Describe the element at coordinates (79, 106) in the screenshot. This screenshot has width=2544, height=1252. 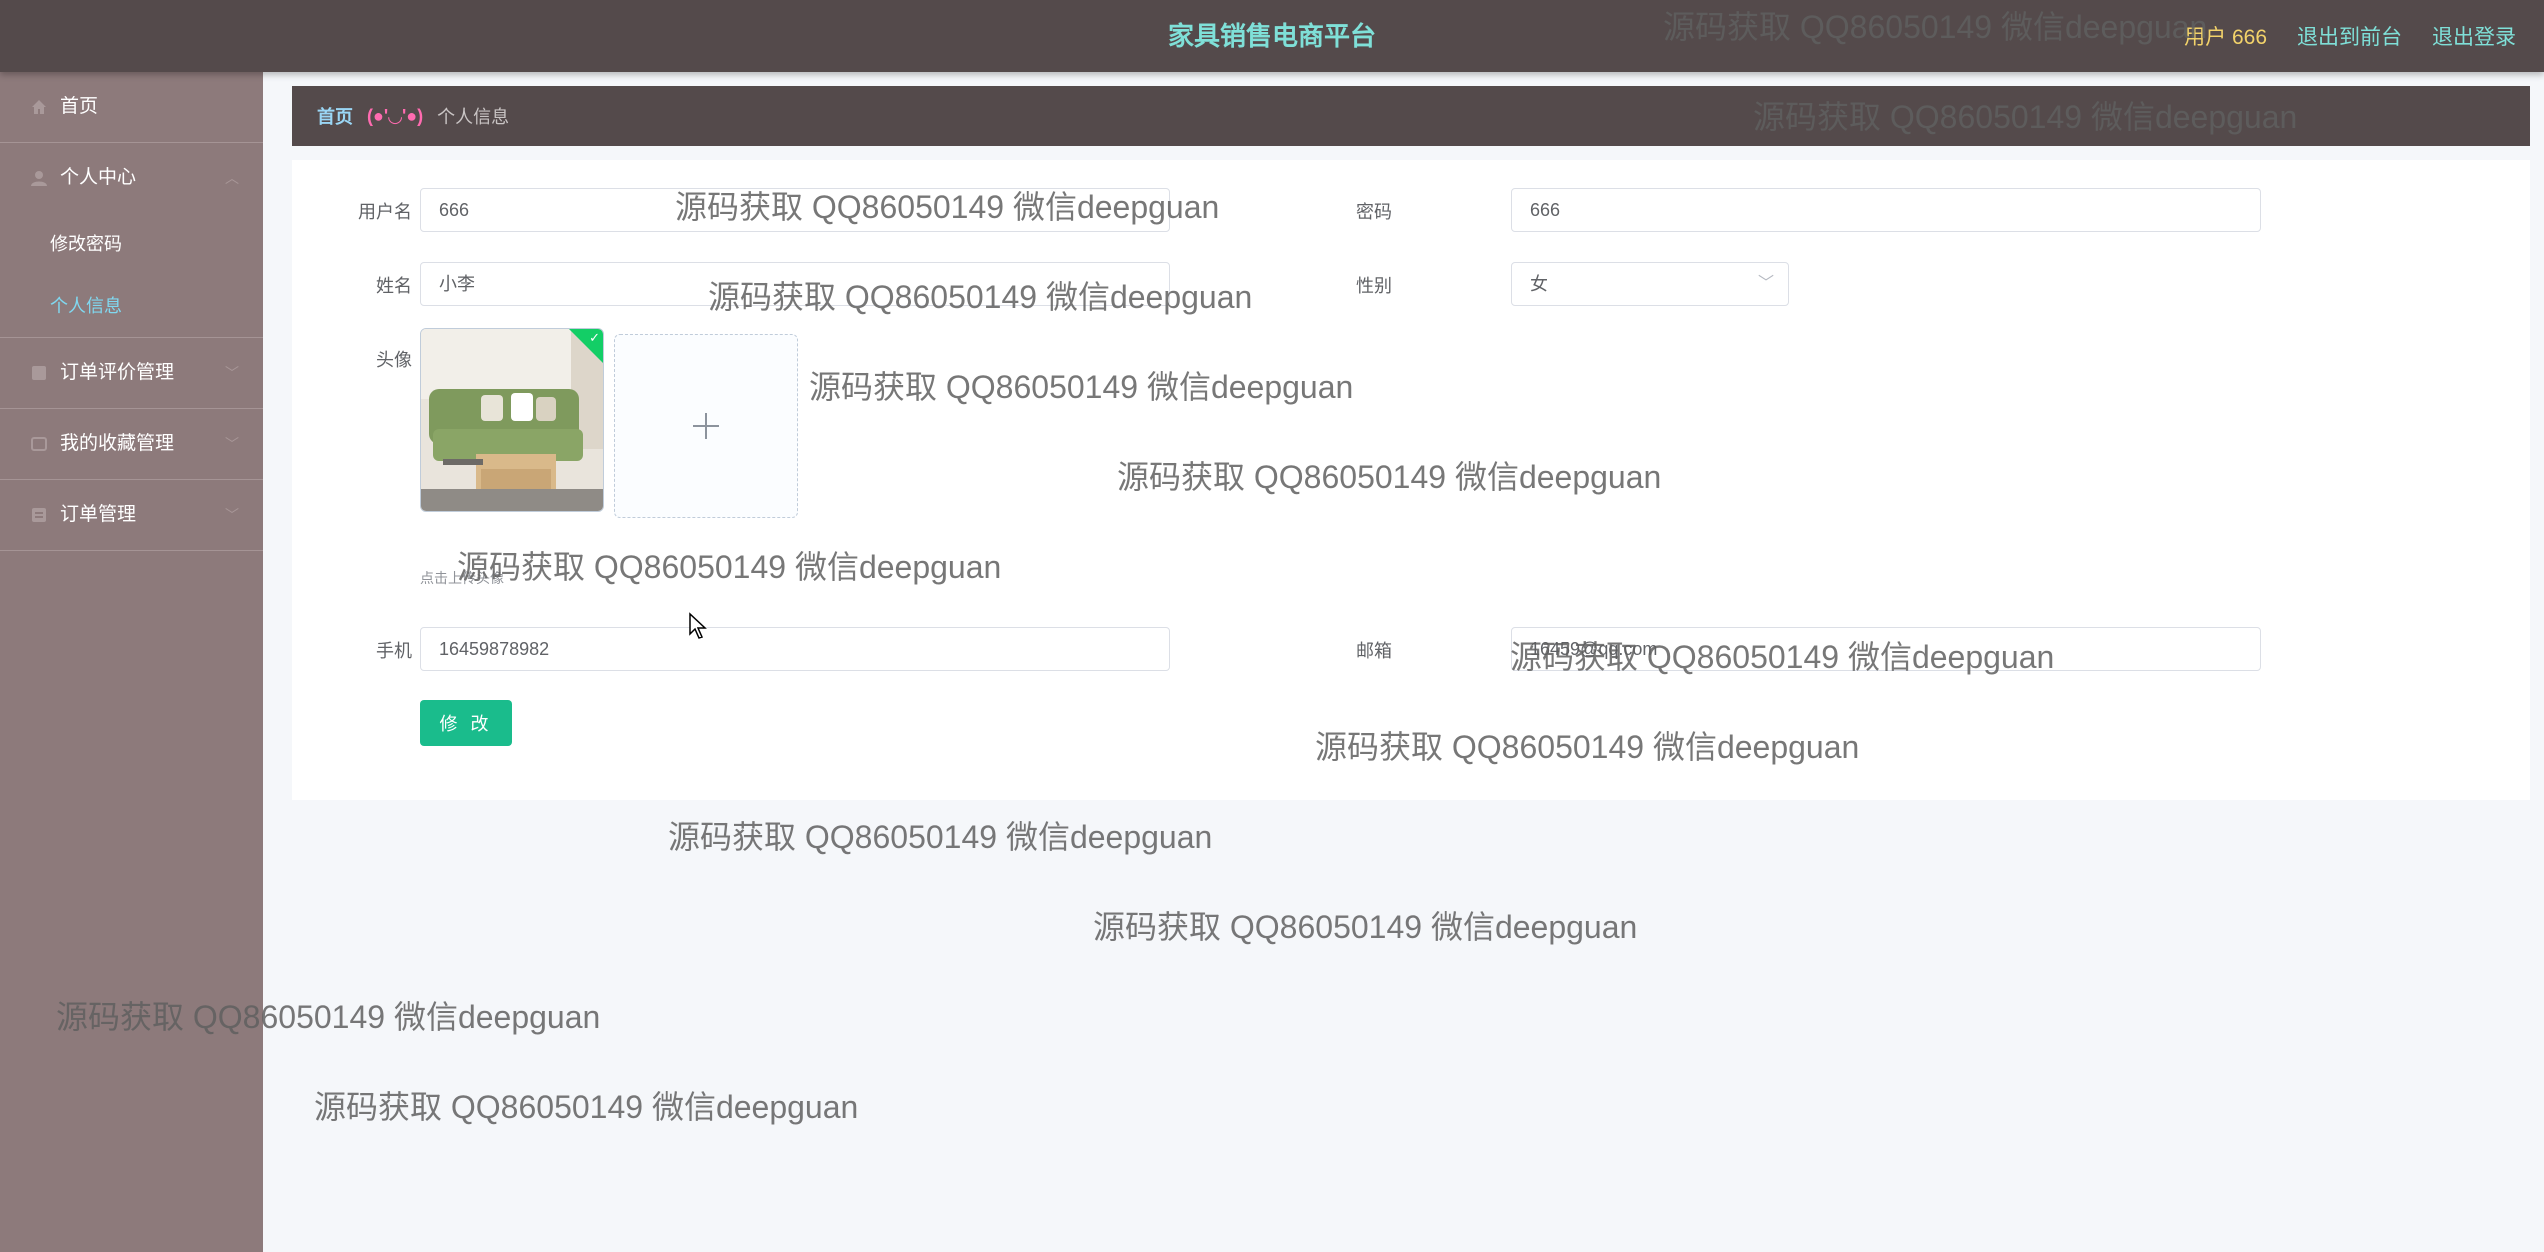
I see `sidebar-item-label: 首页` at that location.